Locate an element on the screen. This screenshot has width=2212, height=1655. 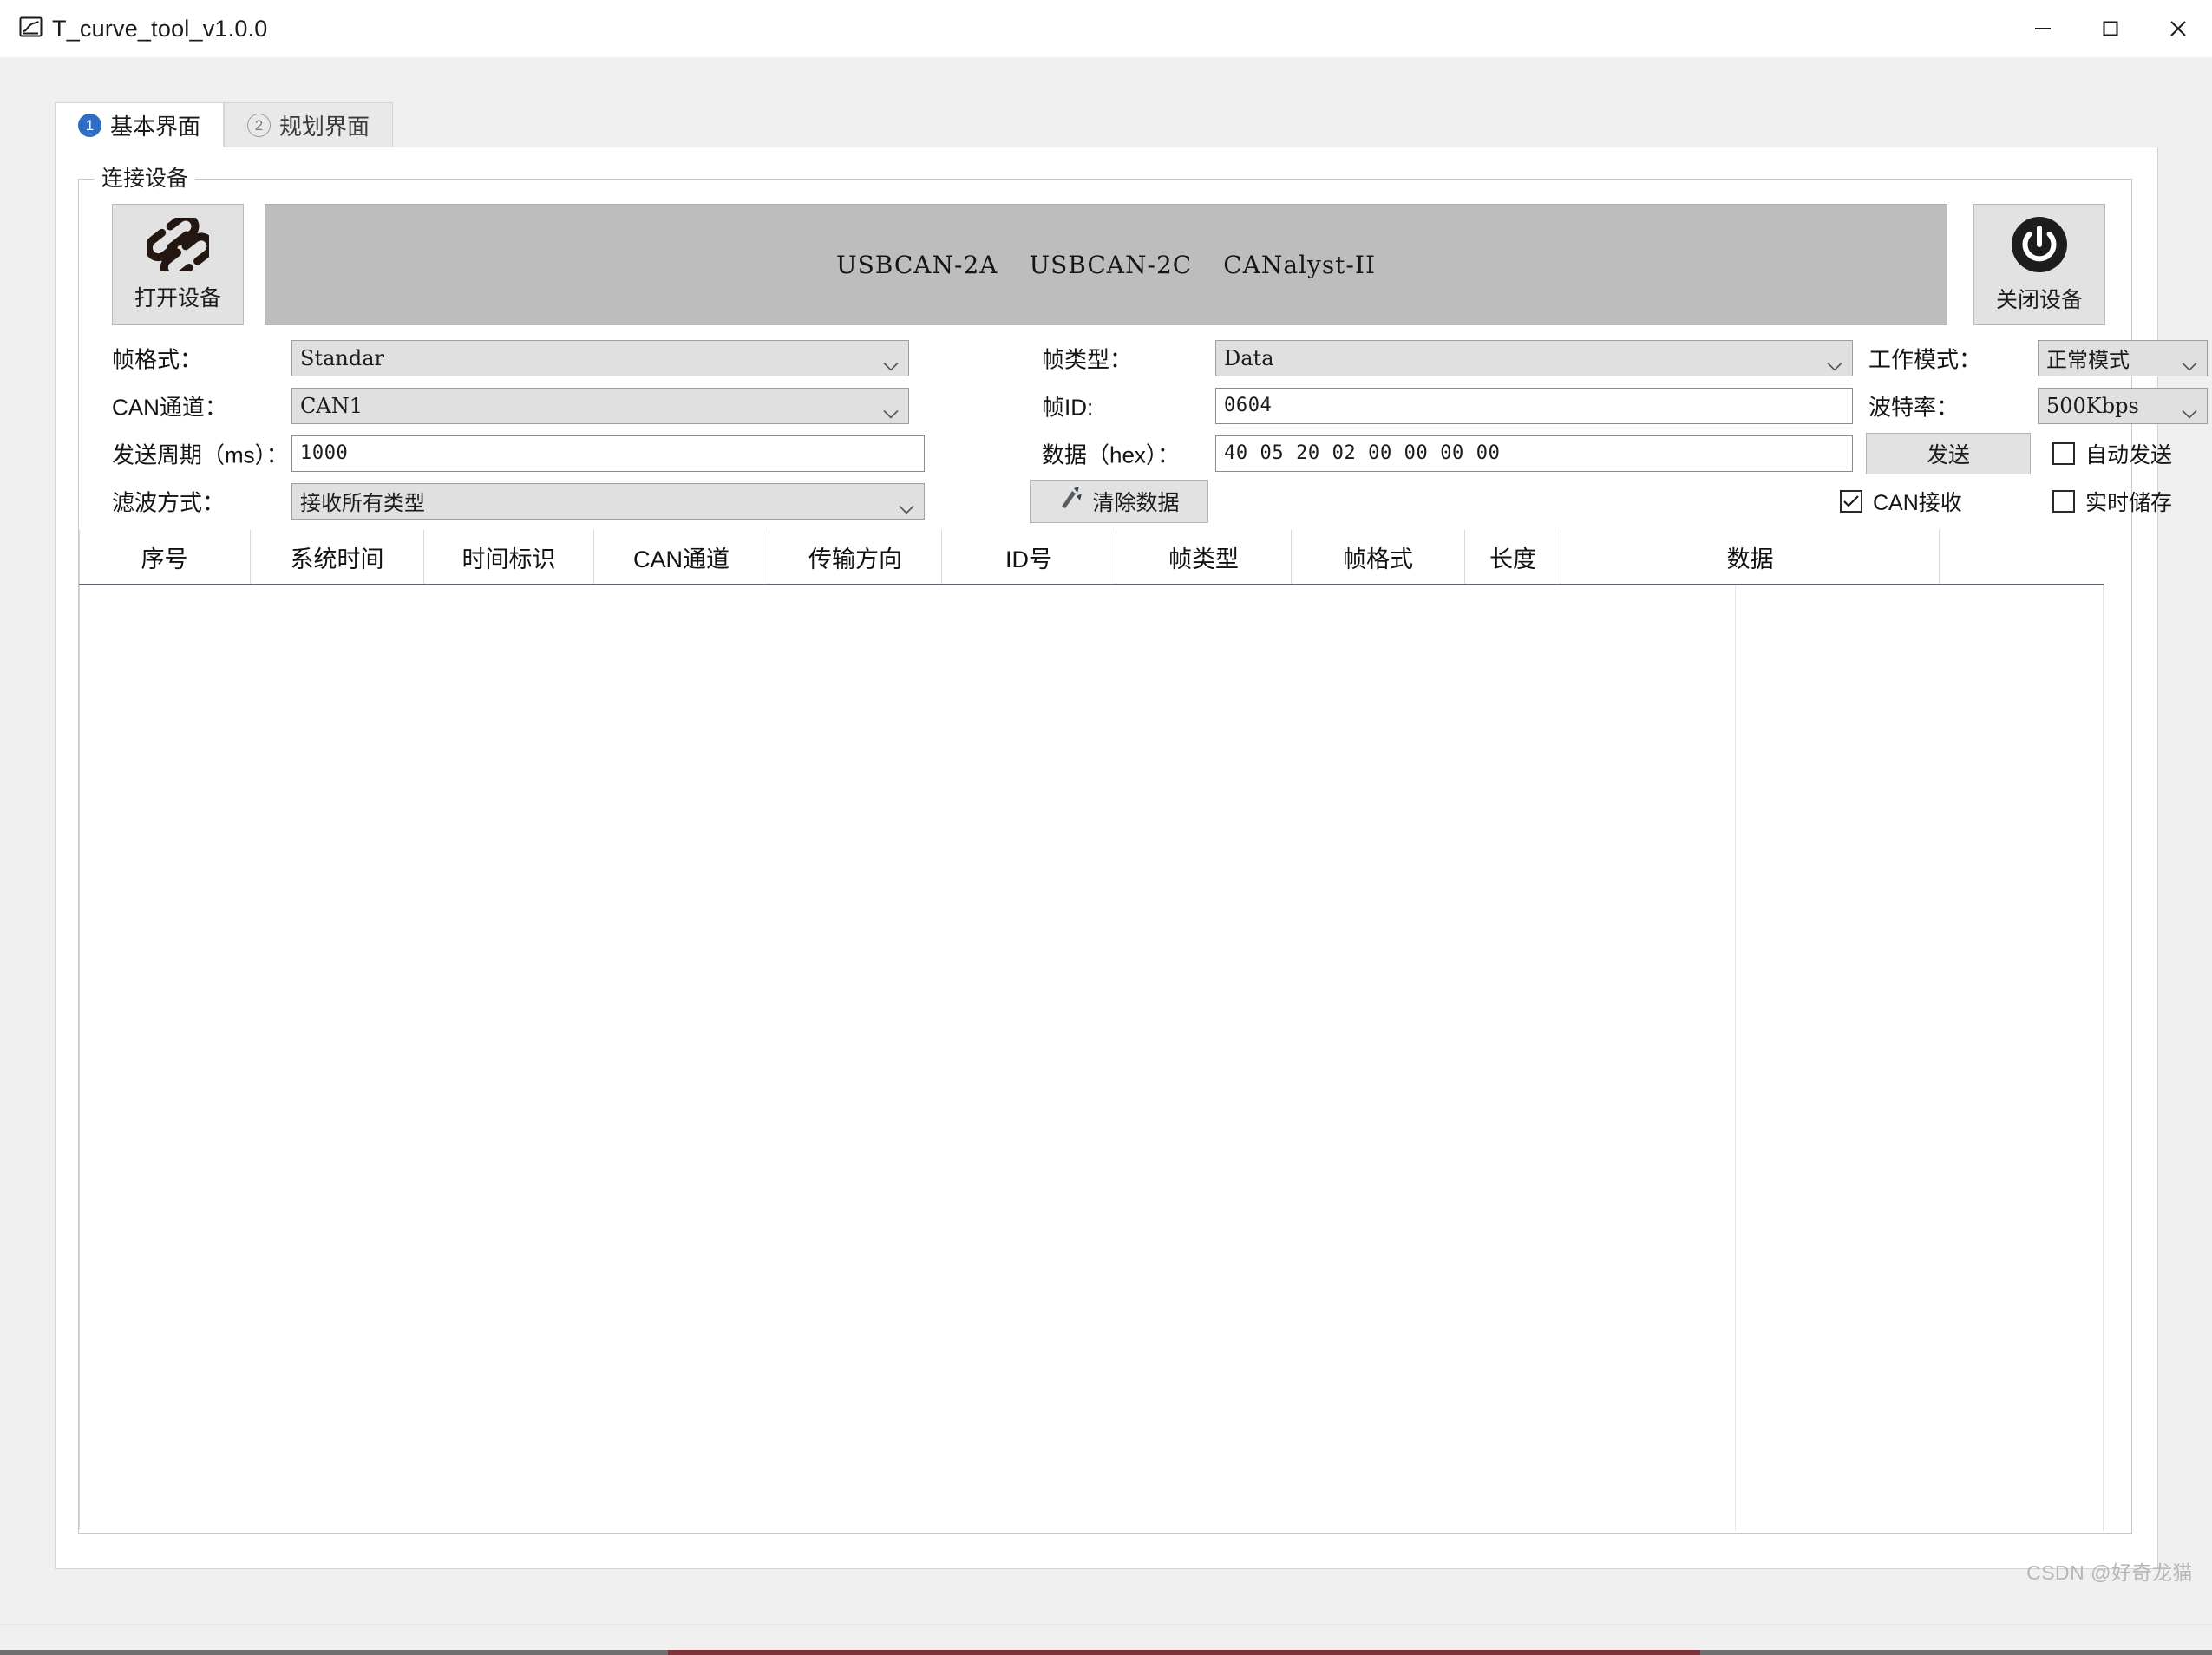
auto-send-checkbox: 自动发送 is located at coordinates (2112, 453).